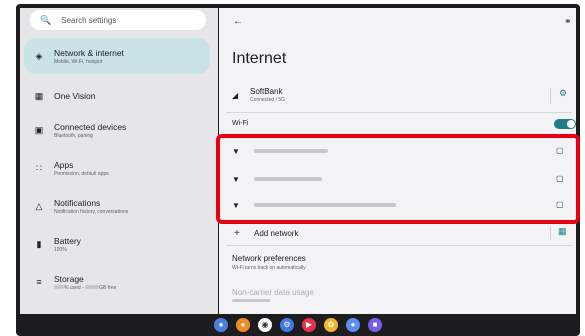  Describe the element at coordinates (39, 282) in the screenshot. I see `storage-icon: ≡` at that location.